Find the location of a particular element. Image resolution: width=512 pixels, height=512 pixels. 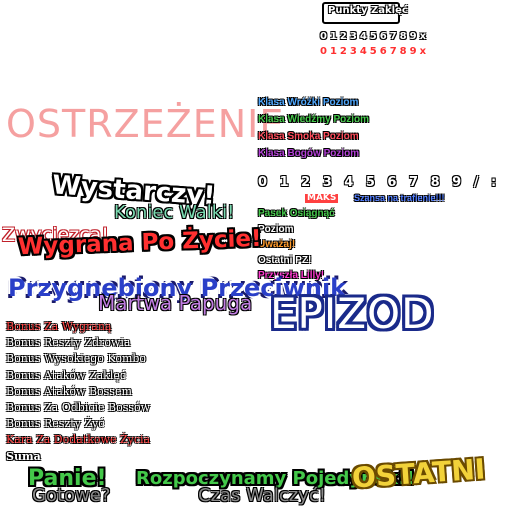

end-fight-banner: Koniec Walki! is located at coordinates (174, 212).